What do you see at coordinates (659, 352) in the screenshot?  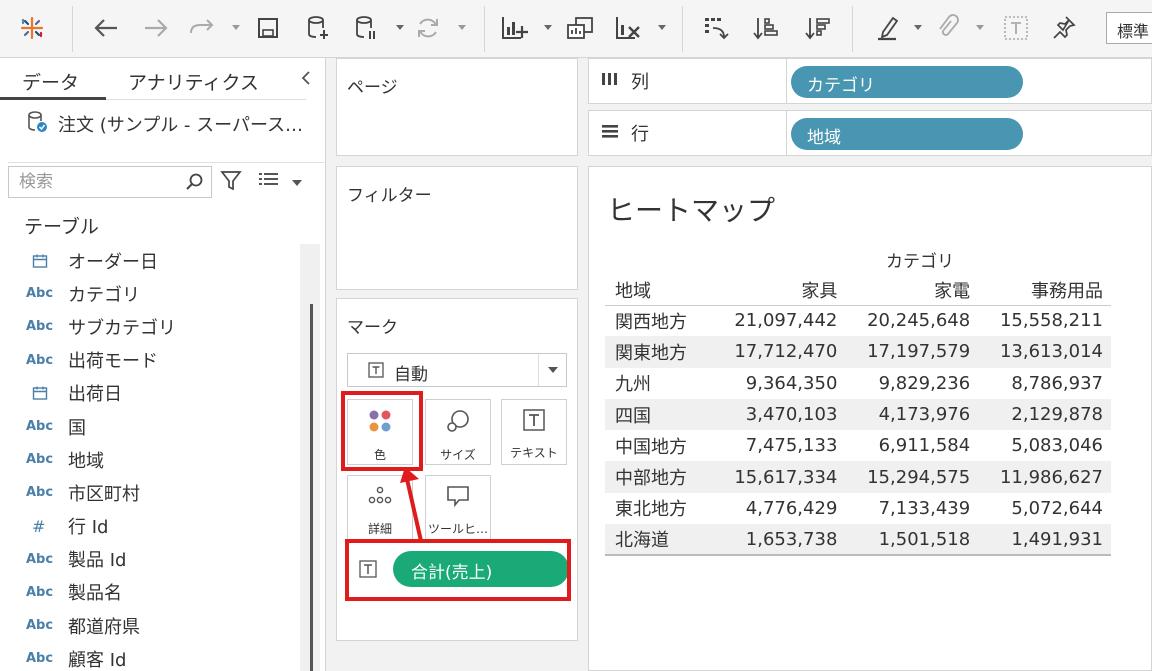 I see `region-cell: 関東地方` at bounding box center [659, 352].